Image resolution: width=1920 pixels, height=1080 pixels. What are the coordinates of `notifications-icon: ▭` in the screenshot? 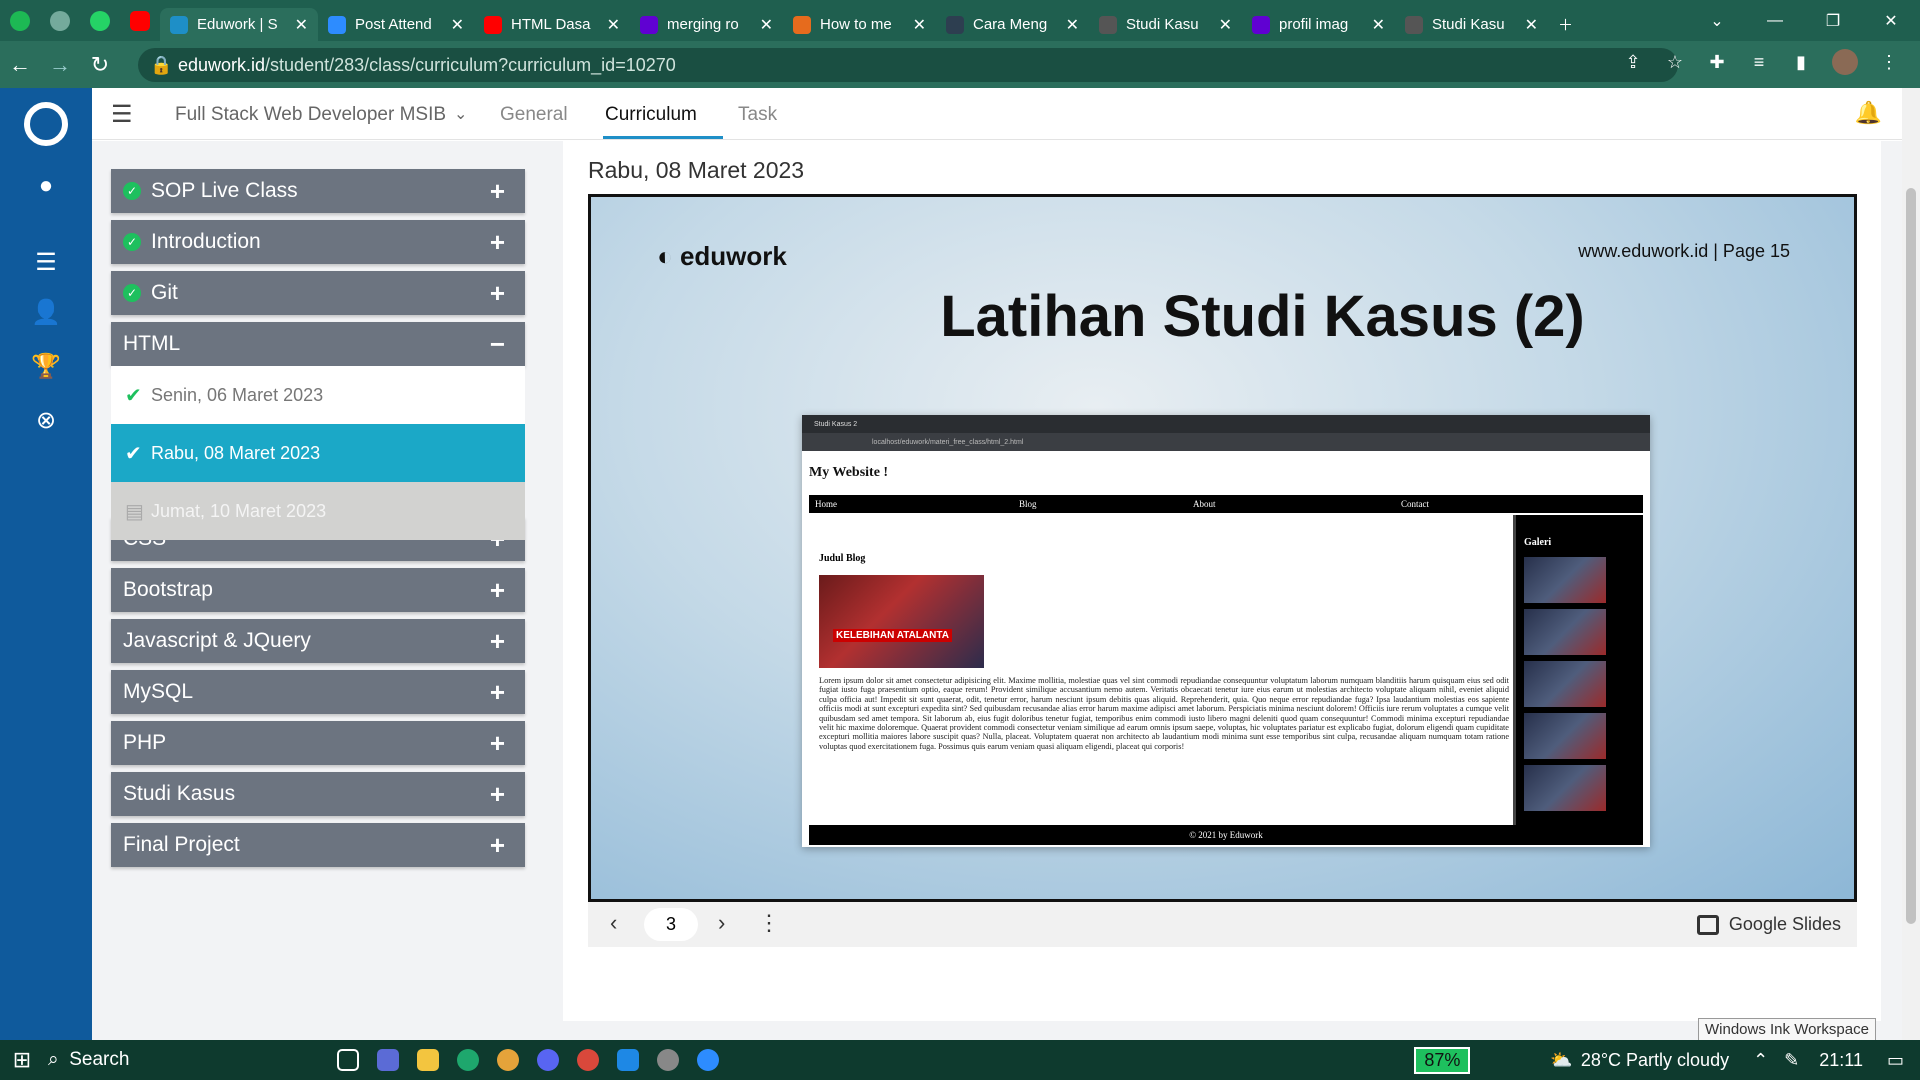 It's located at (1895, 1060).